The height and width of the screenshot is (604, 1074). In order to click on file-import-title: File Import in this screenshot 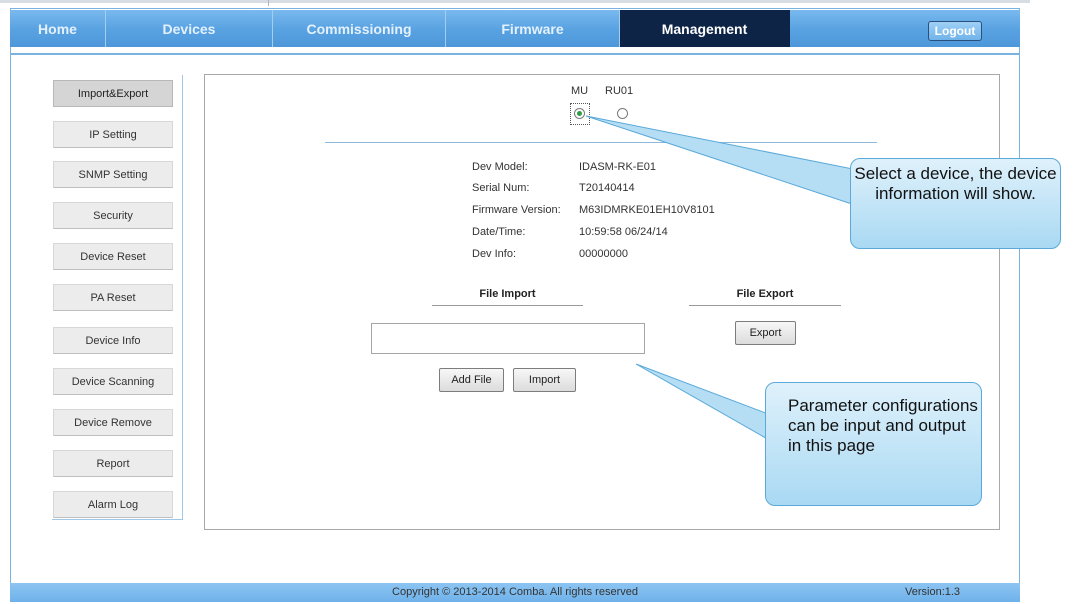, I will do `click(507, 294)`.